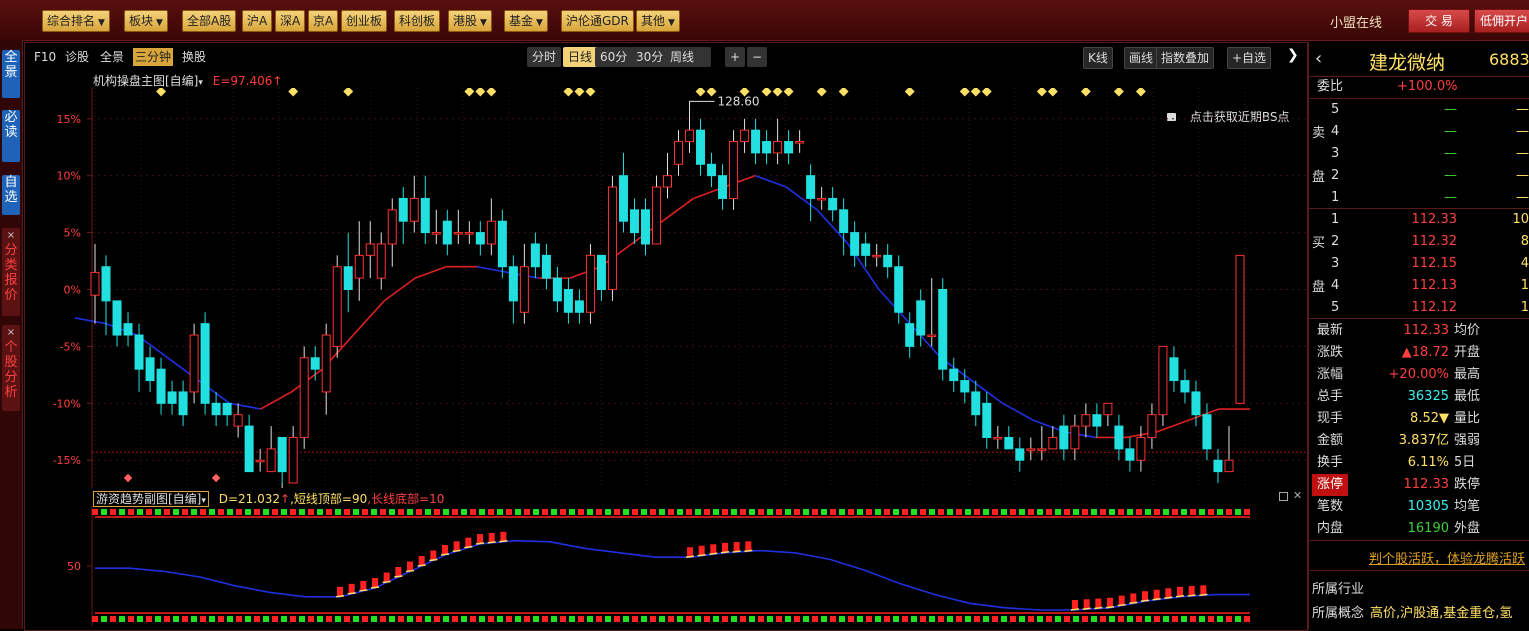 The height and width of the screenshot is (631, 1529). What do you see at coordinates (323, 21) in the screenshot?
I see `topbar-button: 京A` at bounding box center [323, 21].